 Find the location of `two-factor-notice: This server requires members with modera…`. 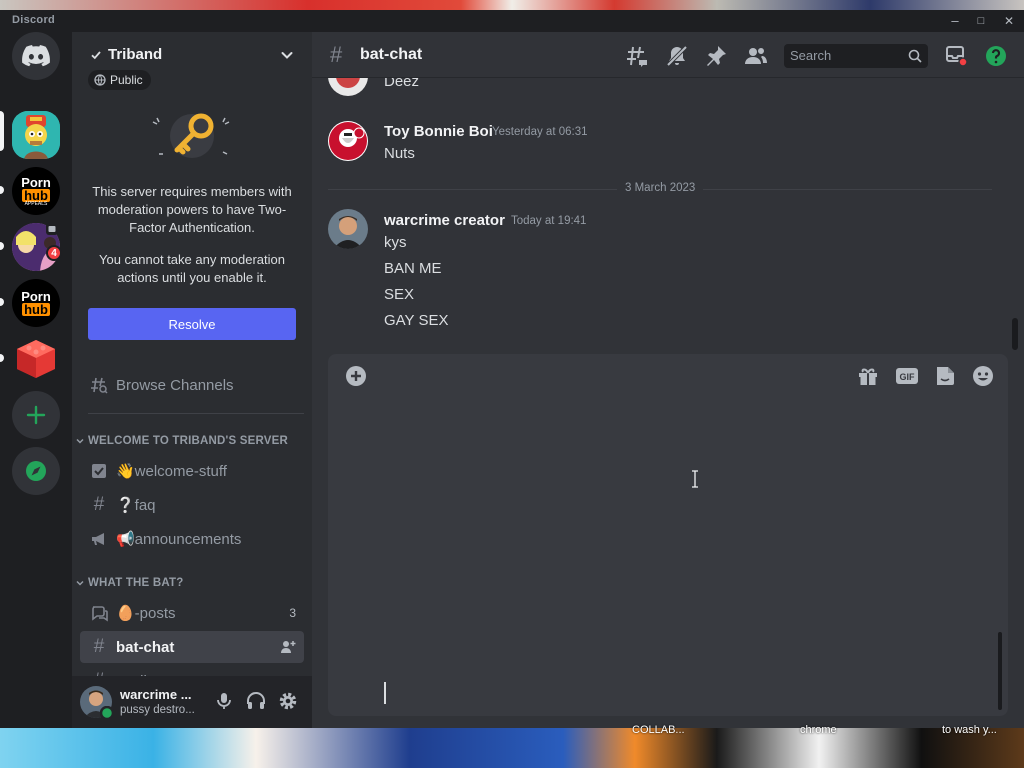

two-factor-notice: This server requires members with modera… is located at coordinates (192, 194).